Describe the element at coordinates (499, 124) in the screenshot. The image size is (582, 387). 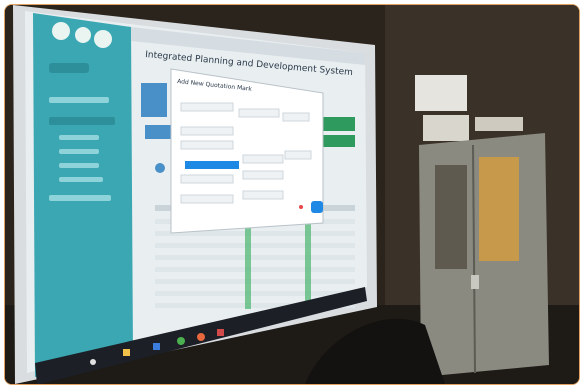
I see `papers-stack` at that location.